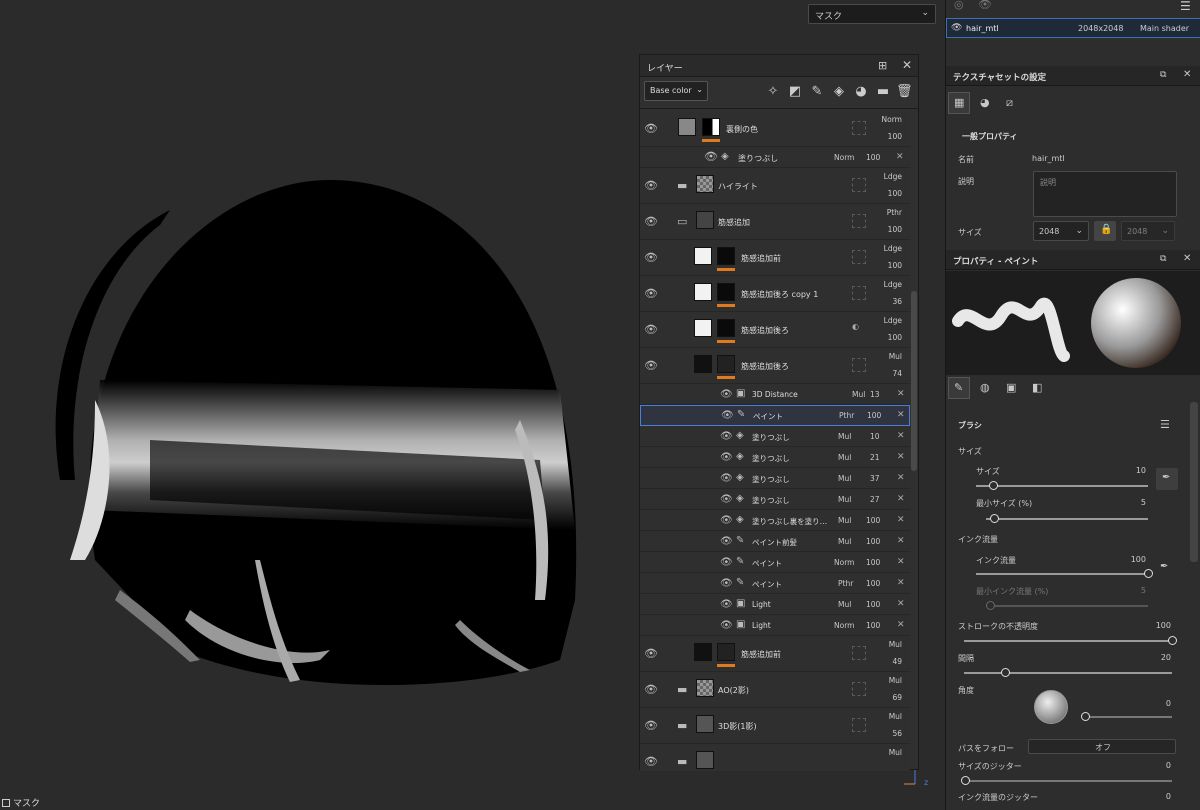 The width and height of the screenshot is (1200, 810). I want to click on tab-material-icon: ◕, so click(985, 102).